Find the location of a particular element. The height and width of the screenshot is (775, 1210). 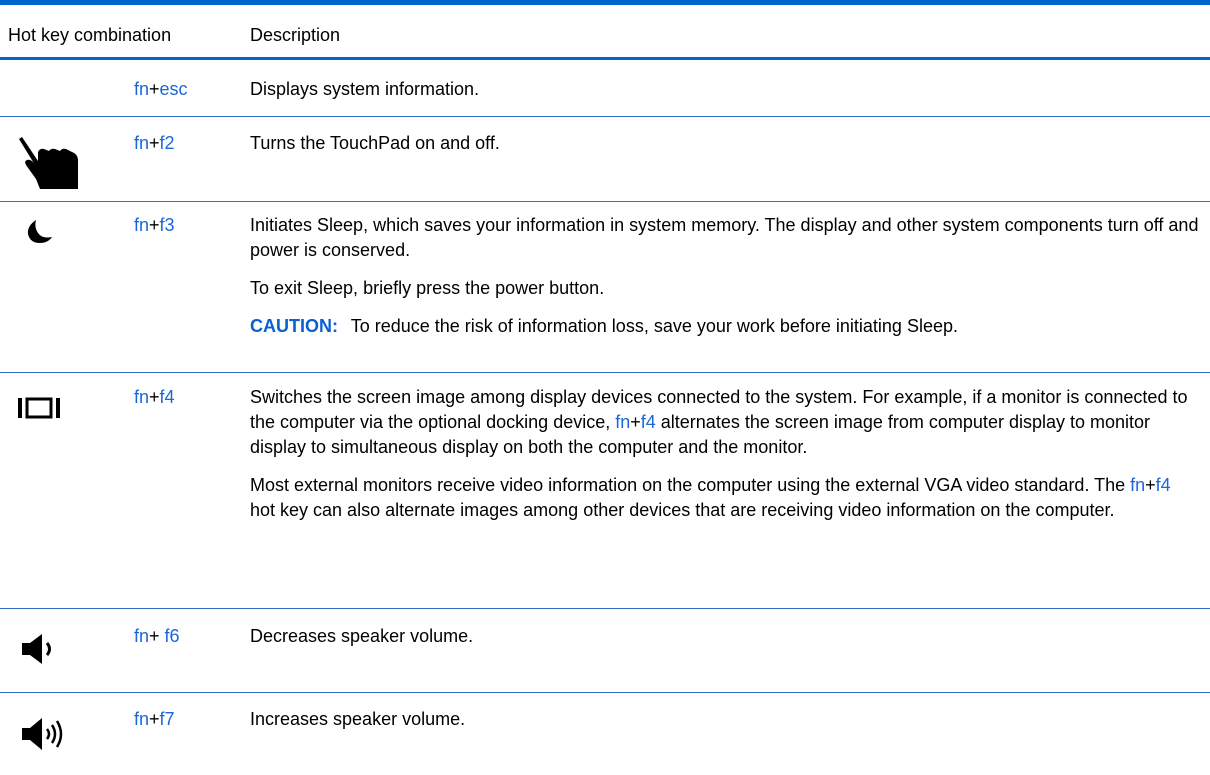

volume-down-icon is located at coordinates (36, 649).